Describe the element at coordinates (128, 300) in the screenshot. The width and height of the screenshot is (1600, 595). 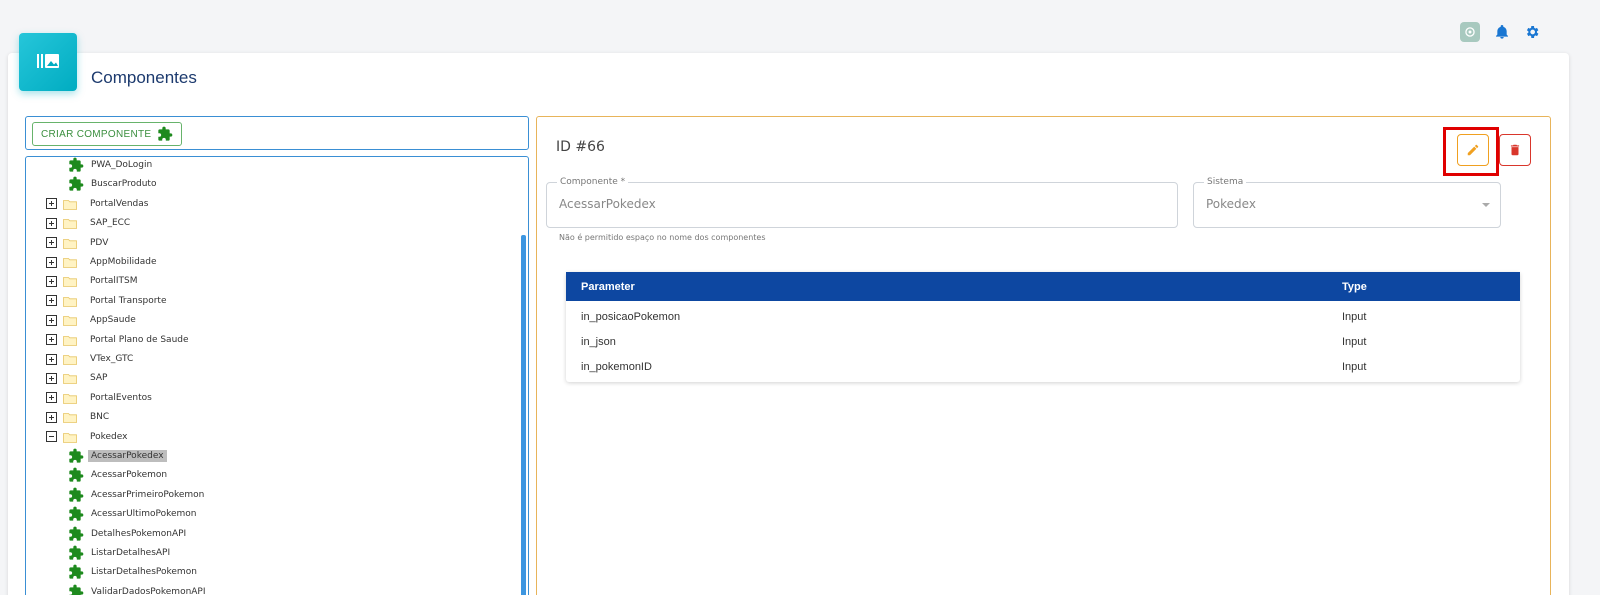
I see `tree-label: Portal Transporte` at that location.